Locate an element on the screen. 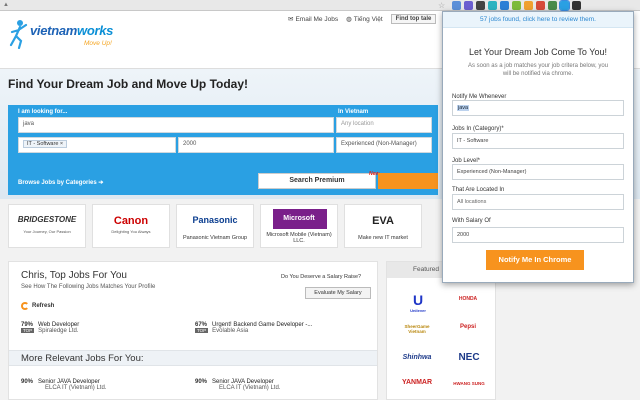  company-name: Evolable Asia is located at coordinates (230, 331).